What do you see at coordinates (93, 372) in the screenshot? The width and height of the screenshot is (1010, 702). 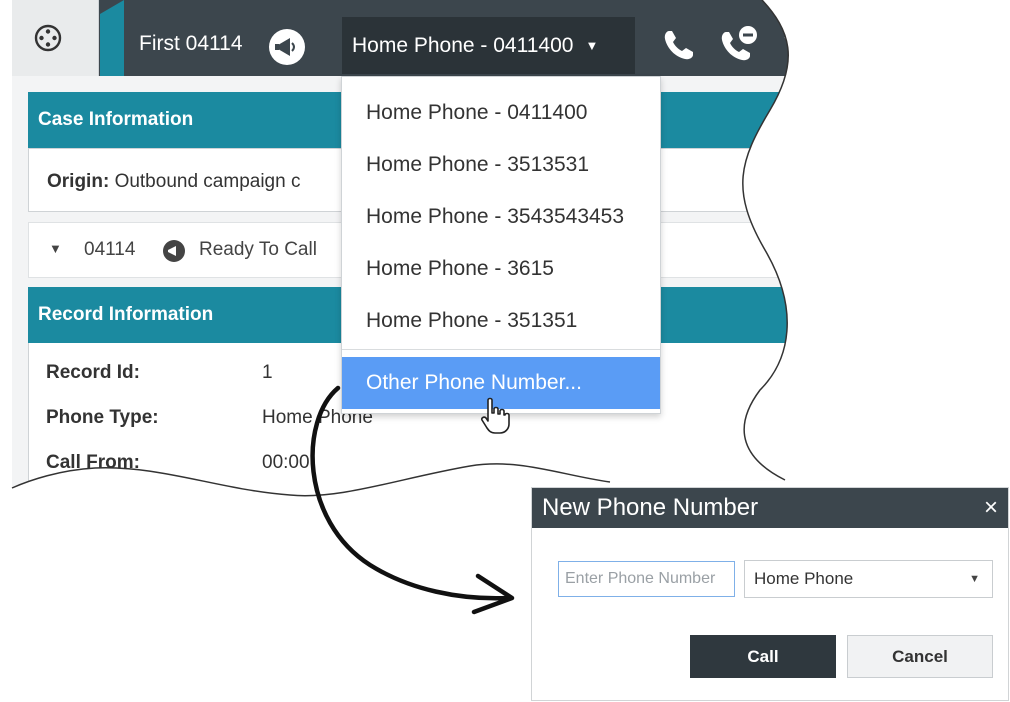 I see `record-id-label: Record Id:` at bounding box center [93, 372].